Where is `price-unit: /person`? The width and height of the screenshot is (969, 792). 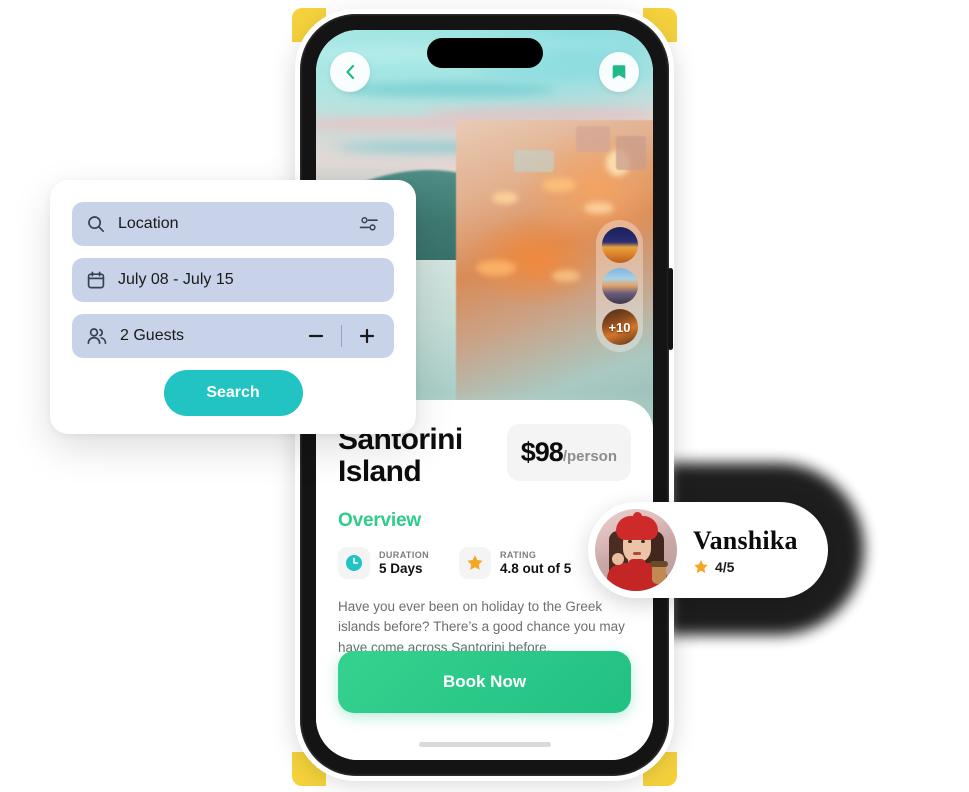 price-unit: /person is located at coordinates (589, 456).